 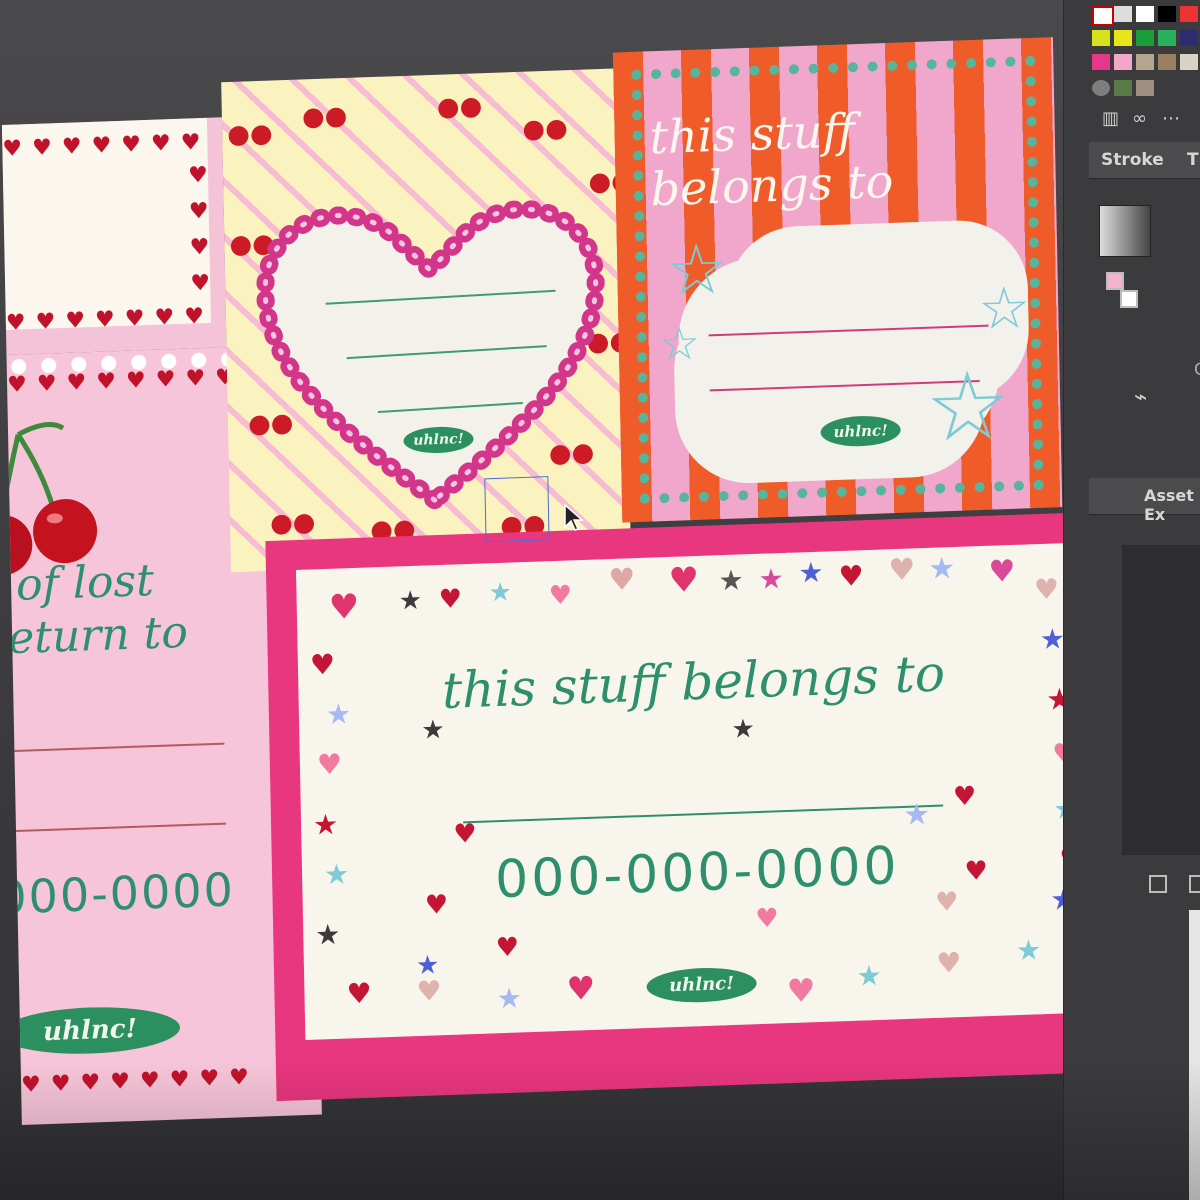 What do you see at coordinates (430, 356) in the screenshot?
I see `bead-heart-frame` at bounding box center [430, 356].